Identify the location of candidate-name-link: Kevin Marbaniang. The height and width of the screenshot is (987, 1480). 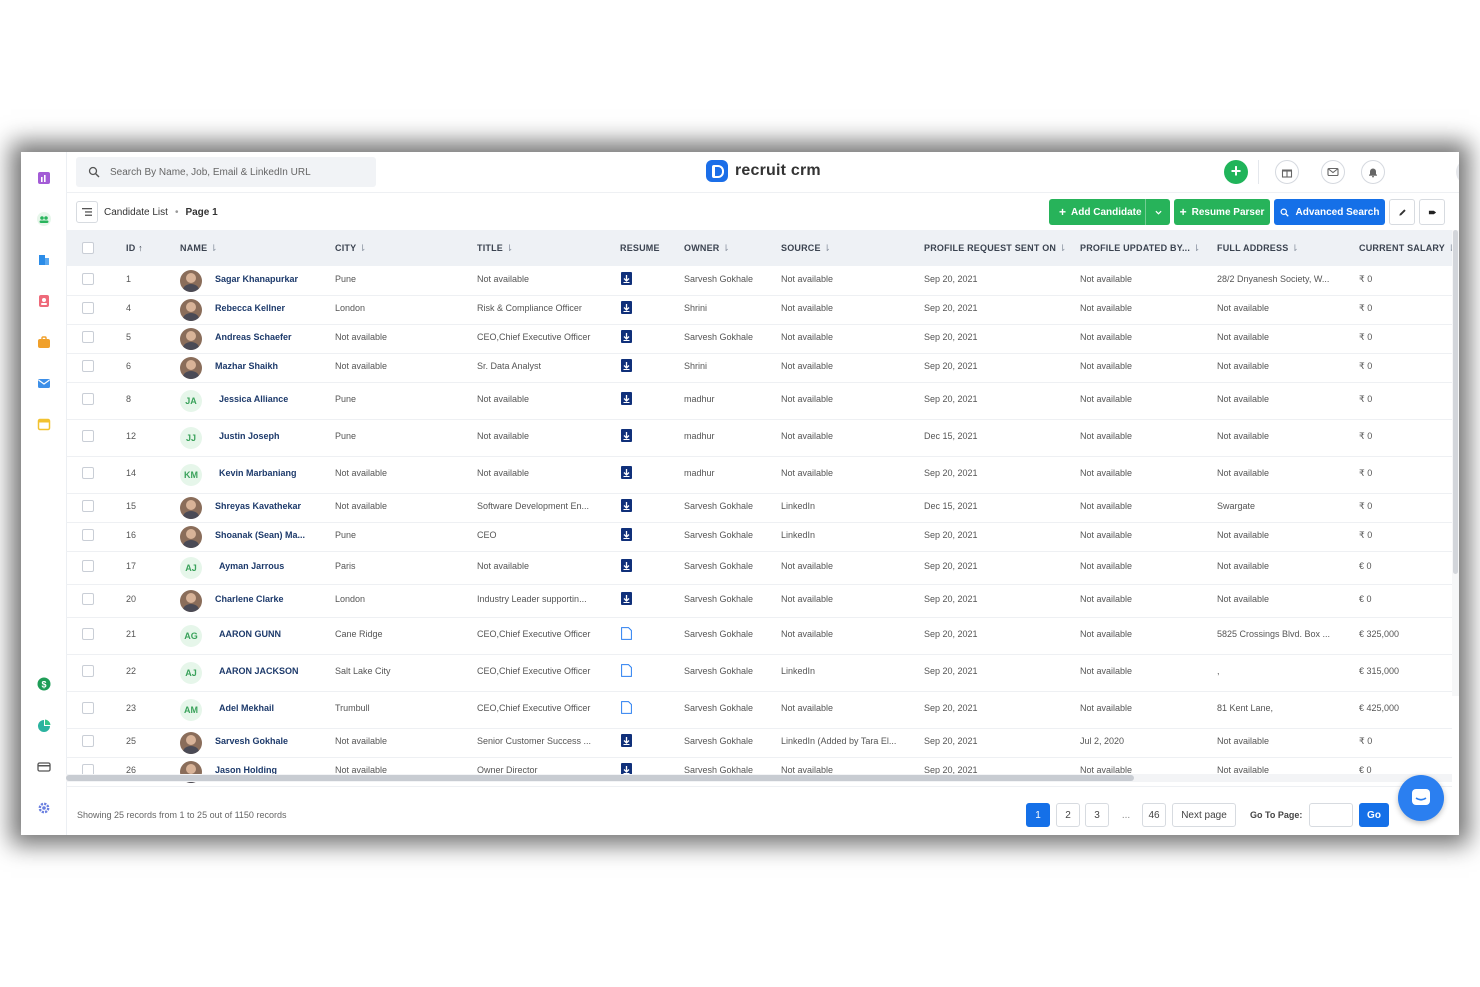
(281, 473).